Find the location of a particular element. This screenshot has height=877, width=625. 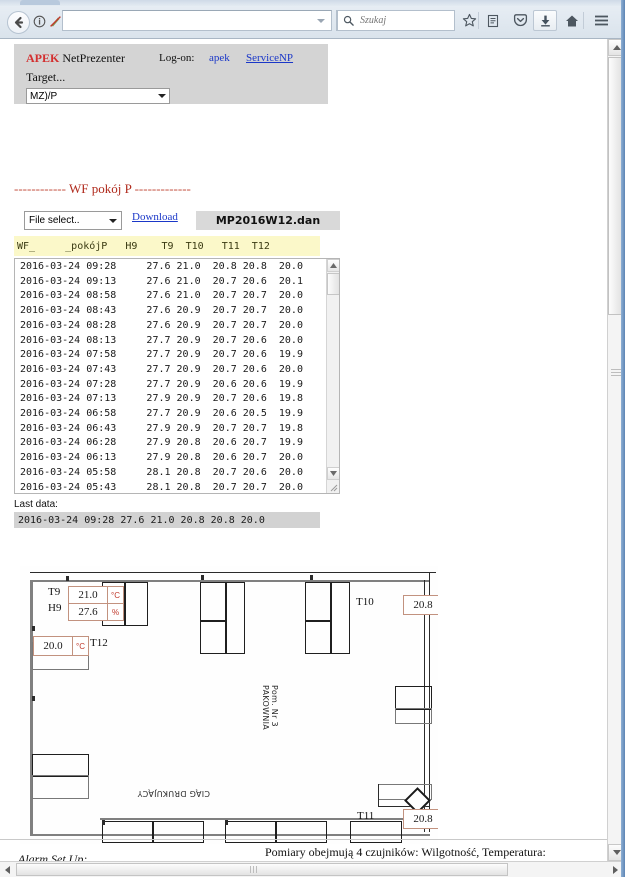

back-arrow-icon is located at coordinates (19, 22).